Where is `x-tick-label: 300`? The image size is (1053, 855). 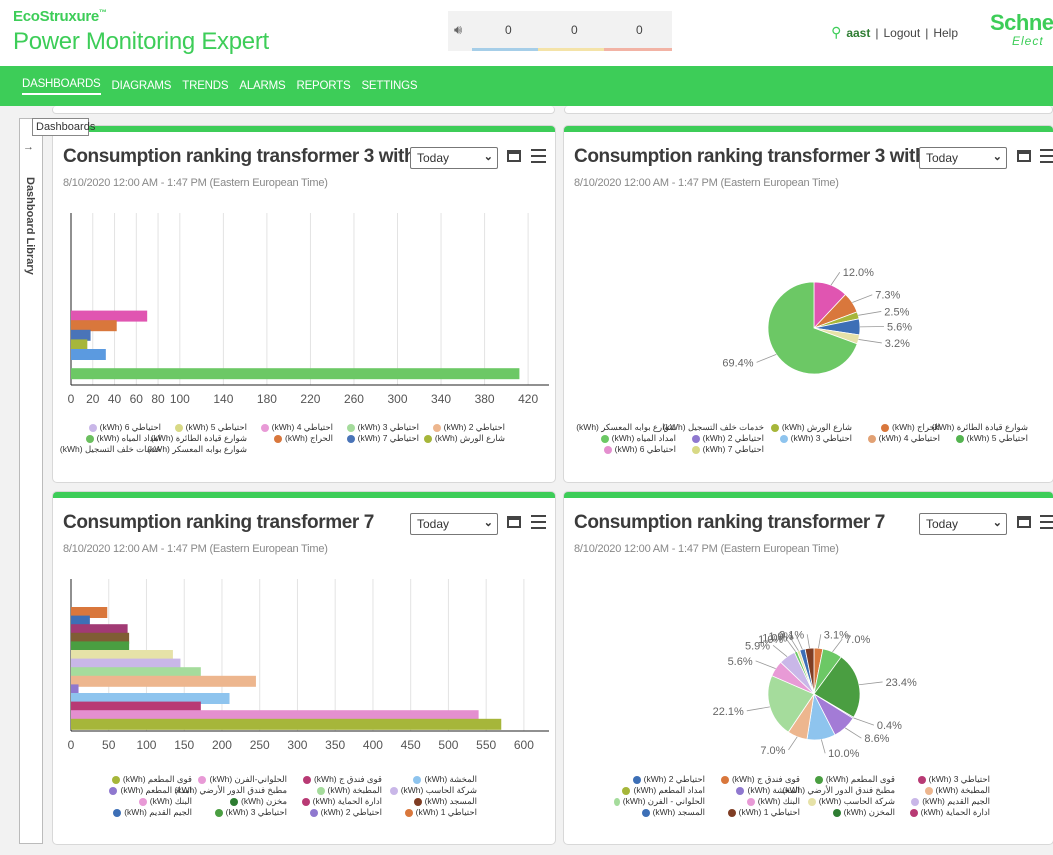 x-tick-label: 300 is located at coordinates (397, 399).